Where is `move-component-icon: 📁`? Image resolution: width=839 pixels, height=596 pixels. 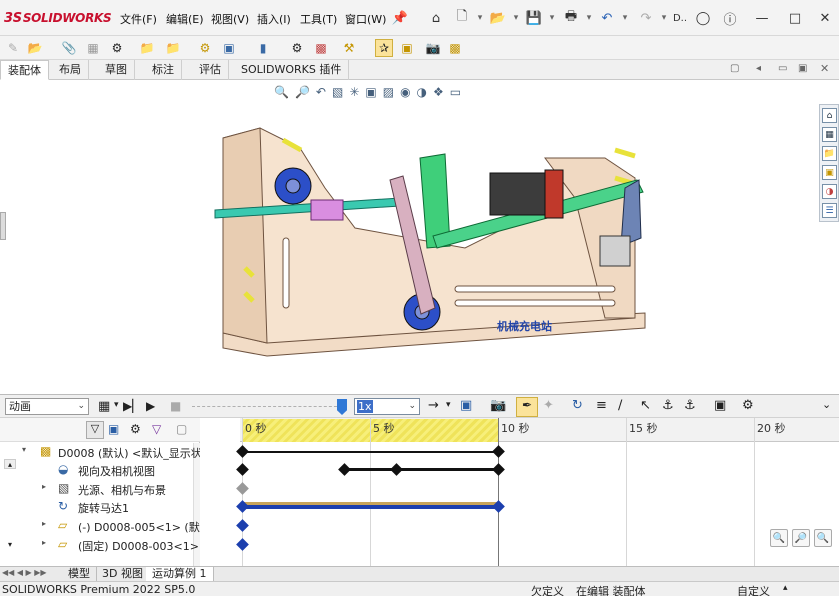 move-component-icon: 📁 is located at coordinates (147, 48).